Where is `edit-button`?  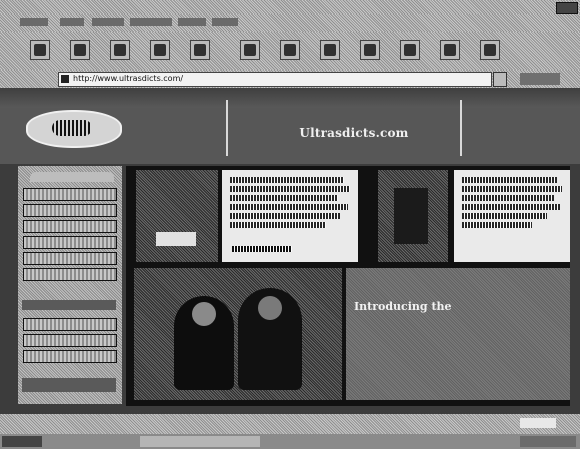 edit-button is located at coordinates (450, 50).